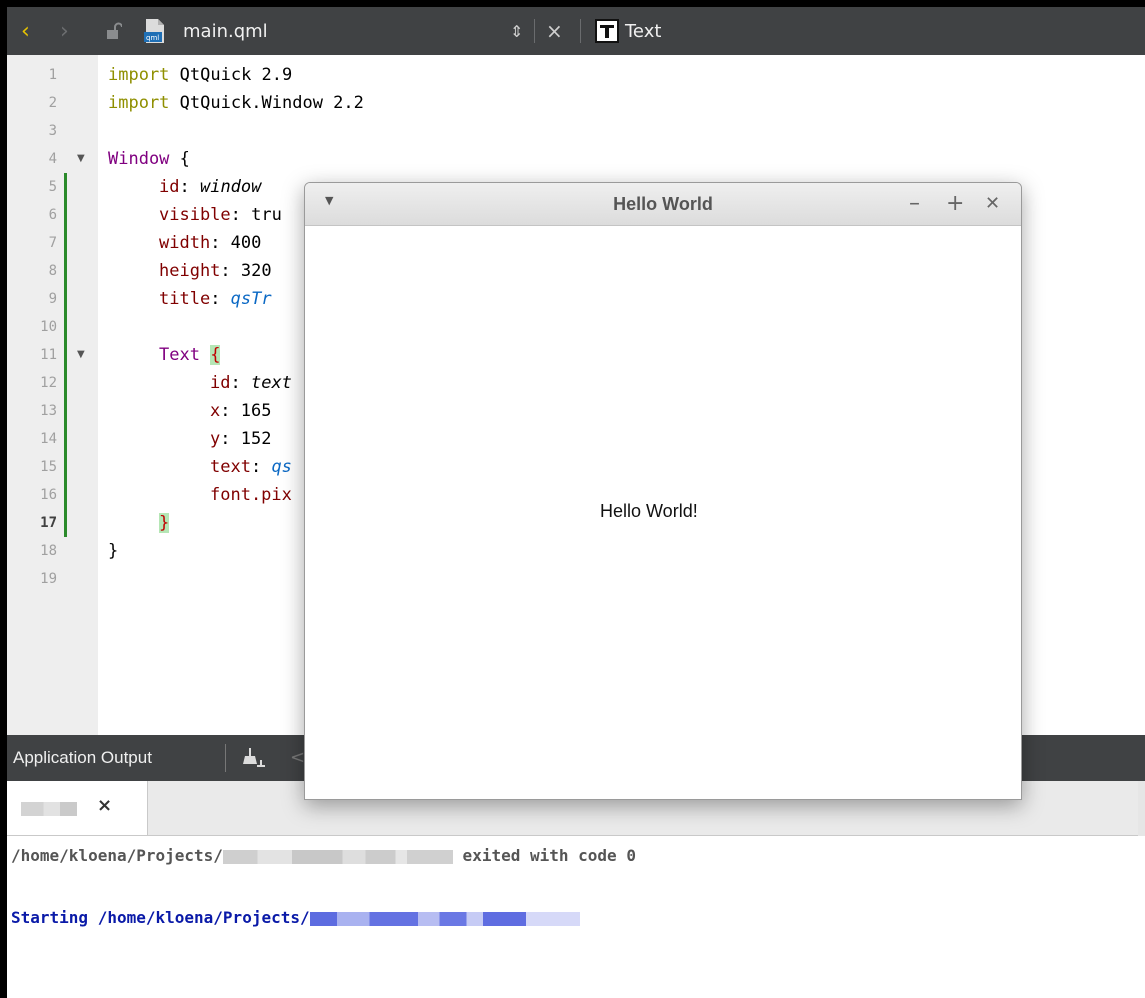  I want to click on maximize-icon: +, so click(955, 204).